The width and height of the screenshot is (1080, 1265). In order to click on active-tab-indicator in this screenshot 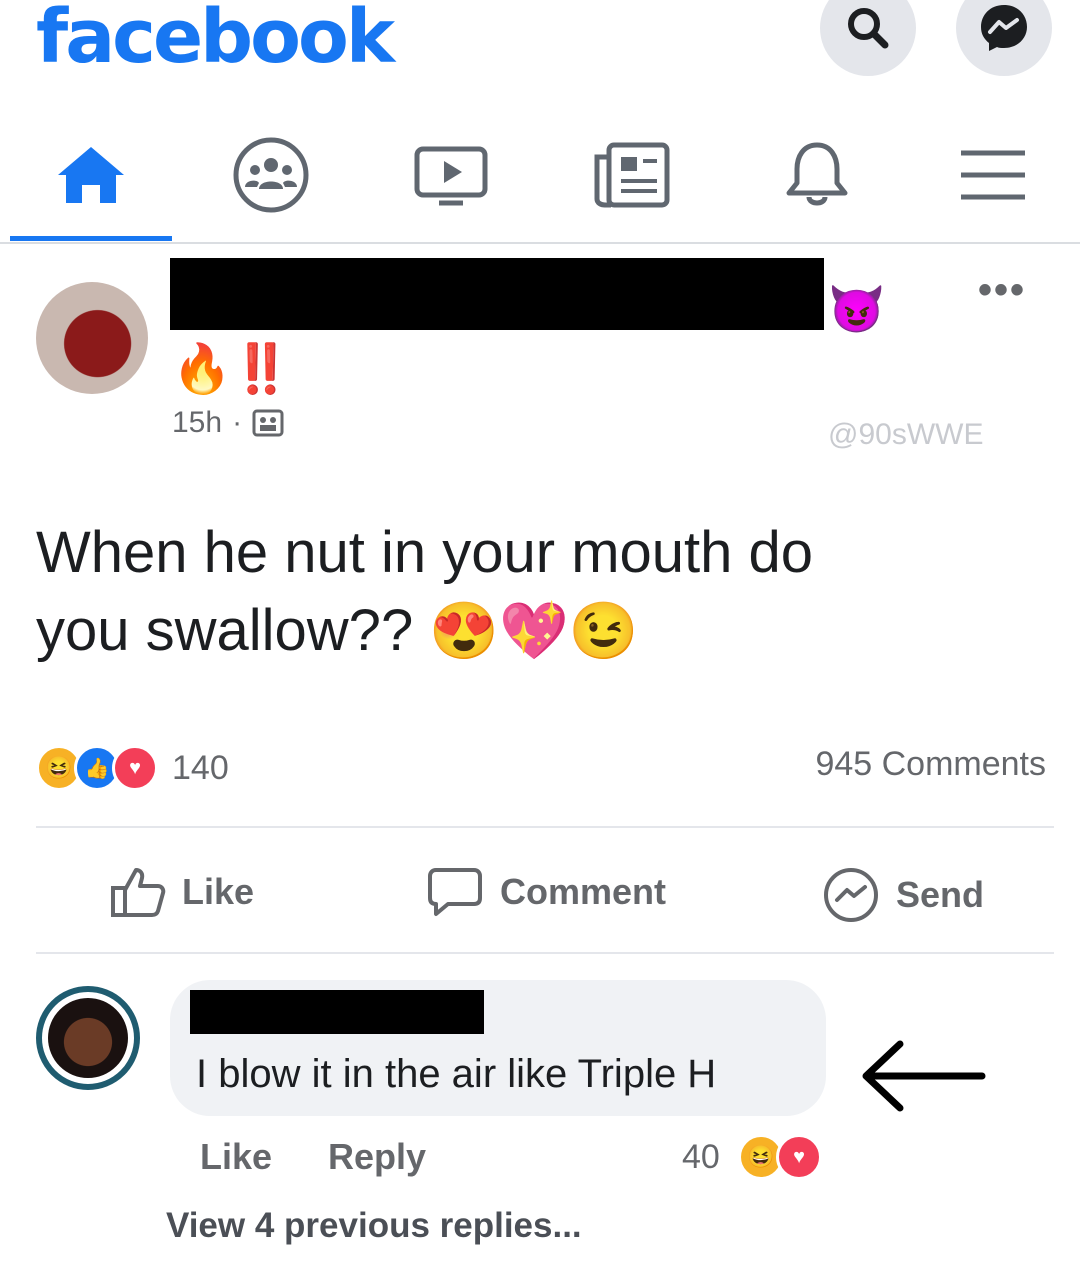, I will do `click(91, 238)`.